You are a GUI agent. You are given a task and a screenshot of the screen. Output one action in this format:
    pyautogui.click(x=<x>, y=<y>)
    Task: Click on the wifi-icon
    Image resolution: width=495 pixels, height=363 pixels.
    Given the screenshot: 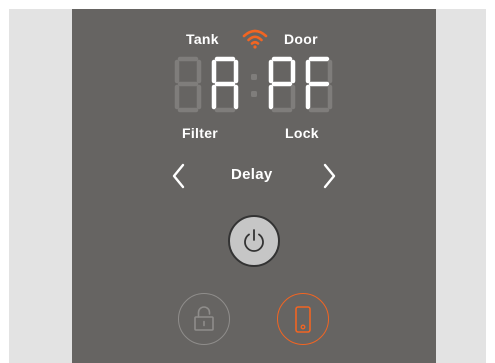 What is the action you would take?
    pyautogui.click(x=255, y=38)
    